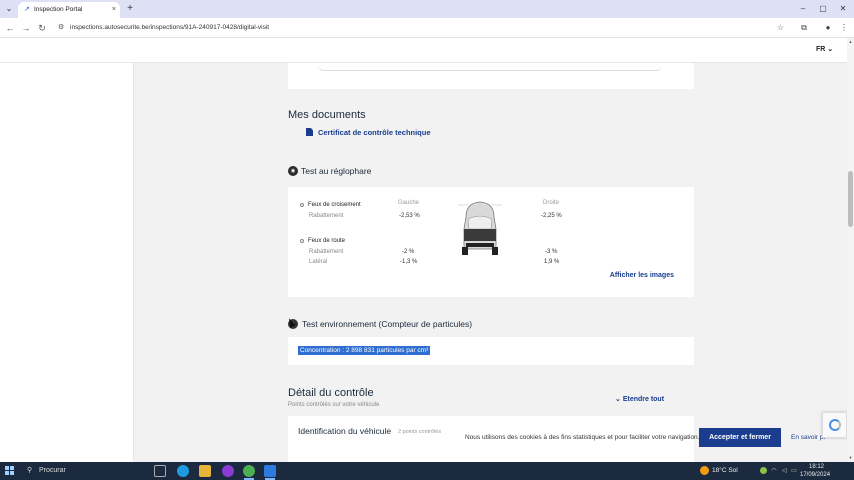 This screenshot has width=854, height=480. Describe the element at coordinates (228, 471) in the screenshot. I see `app-purple-icon` at that location.